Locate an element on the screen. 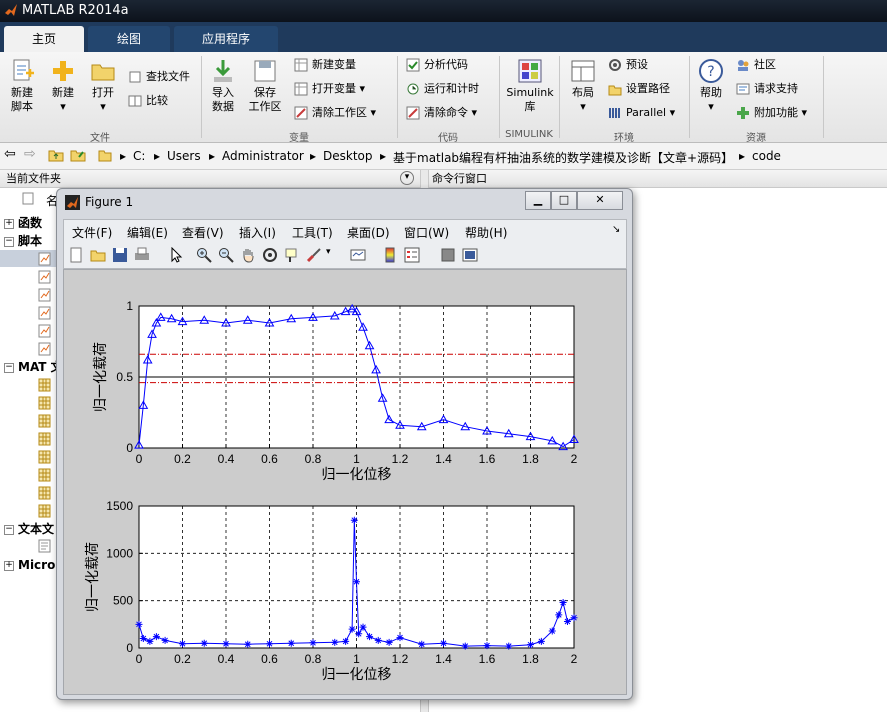  tab-plots: 绘图 is located at coordinates (129, 39).